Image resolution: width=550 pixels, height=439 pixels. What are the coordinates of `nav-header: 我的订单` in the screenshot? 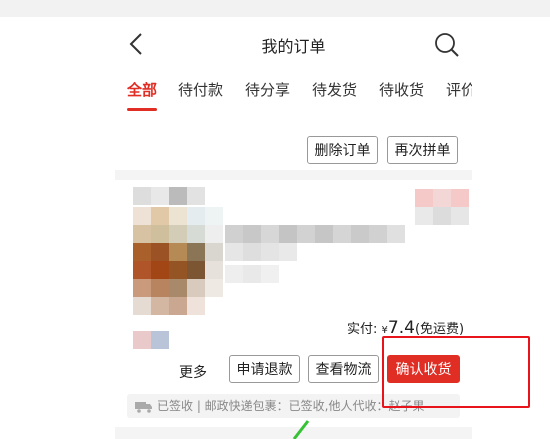 It's located at (293, 44).